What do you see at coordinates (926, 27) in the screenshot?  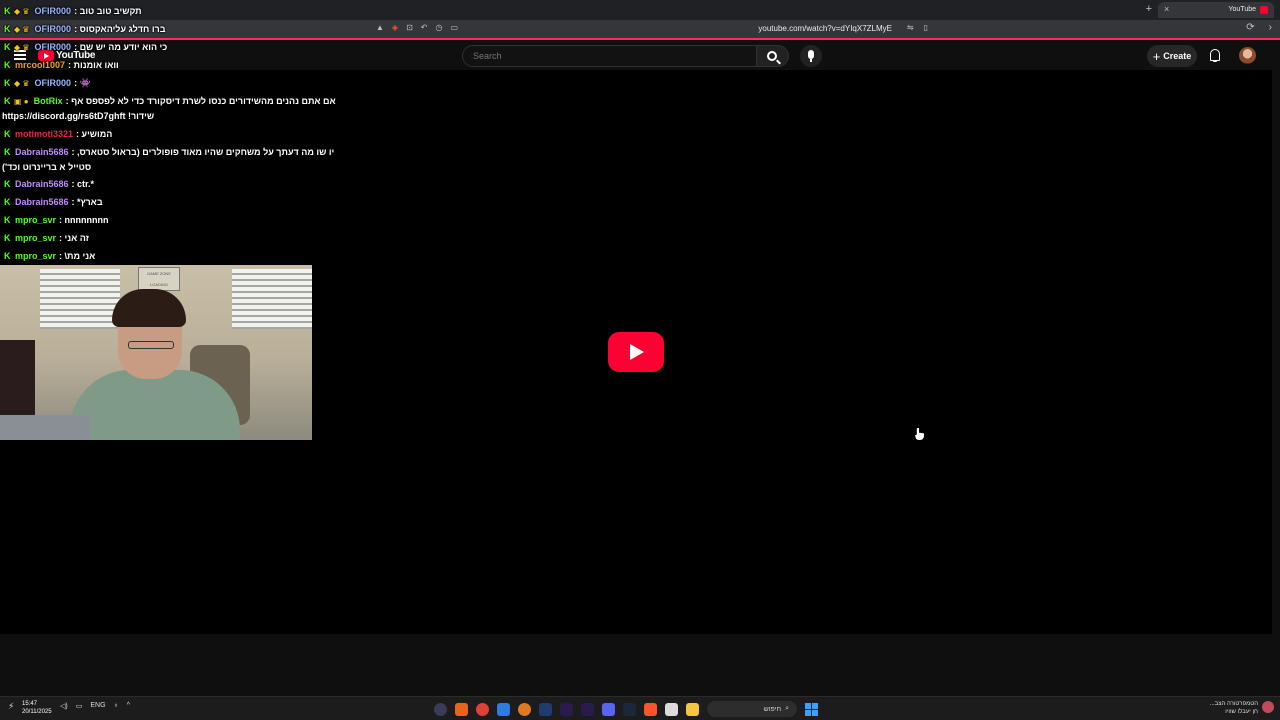 I see `bookmark-icon: ▯` at bounding box center [926, 27].